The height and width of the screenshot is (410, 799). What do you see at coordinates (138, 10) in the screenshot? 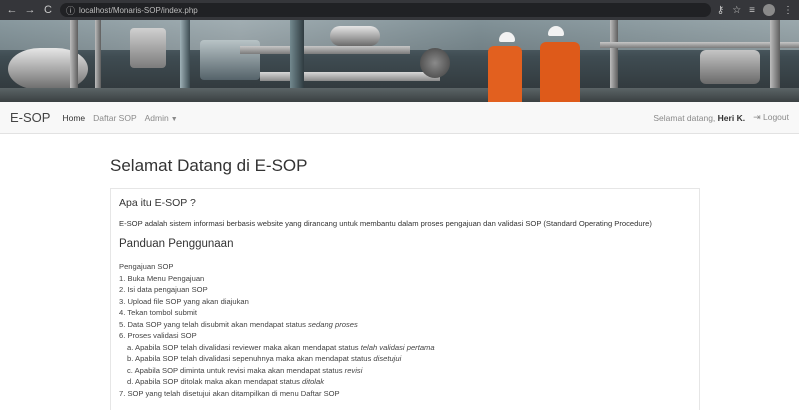
I see `url-text: localhost/Monaris-SOP/index.php` at bounding box center [138, 10].